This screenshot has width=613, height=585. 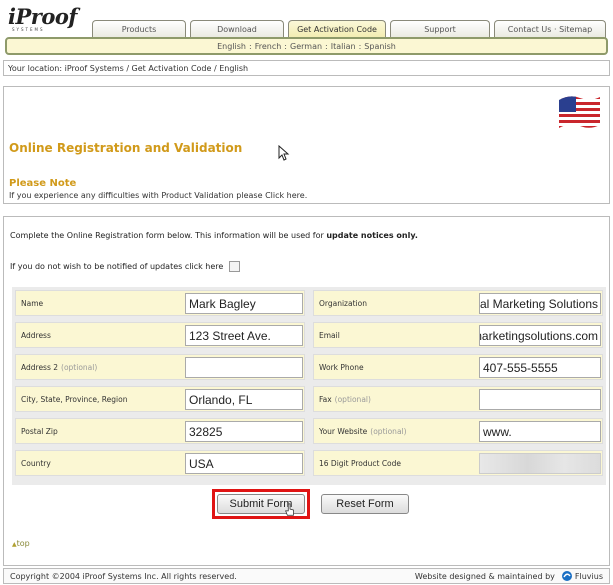 I want to click on email-input: marketingsolutions.com, so click(x=540, y=335).